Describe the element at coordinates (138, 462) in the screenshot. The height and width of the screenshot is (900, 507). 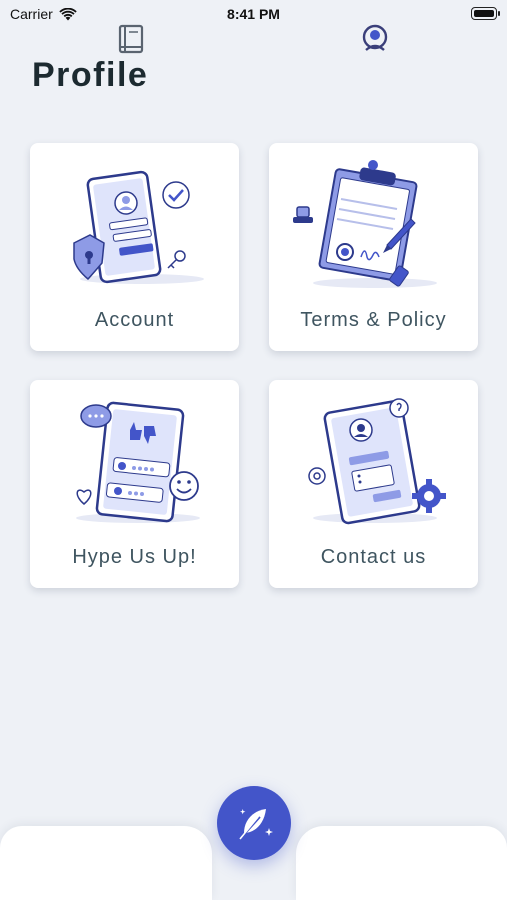
I see `hype-illustration-icon` at that location.